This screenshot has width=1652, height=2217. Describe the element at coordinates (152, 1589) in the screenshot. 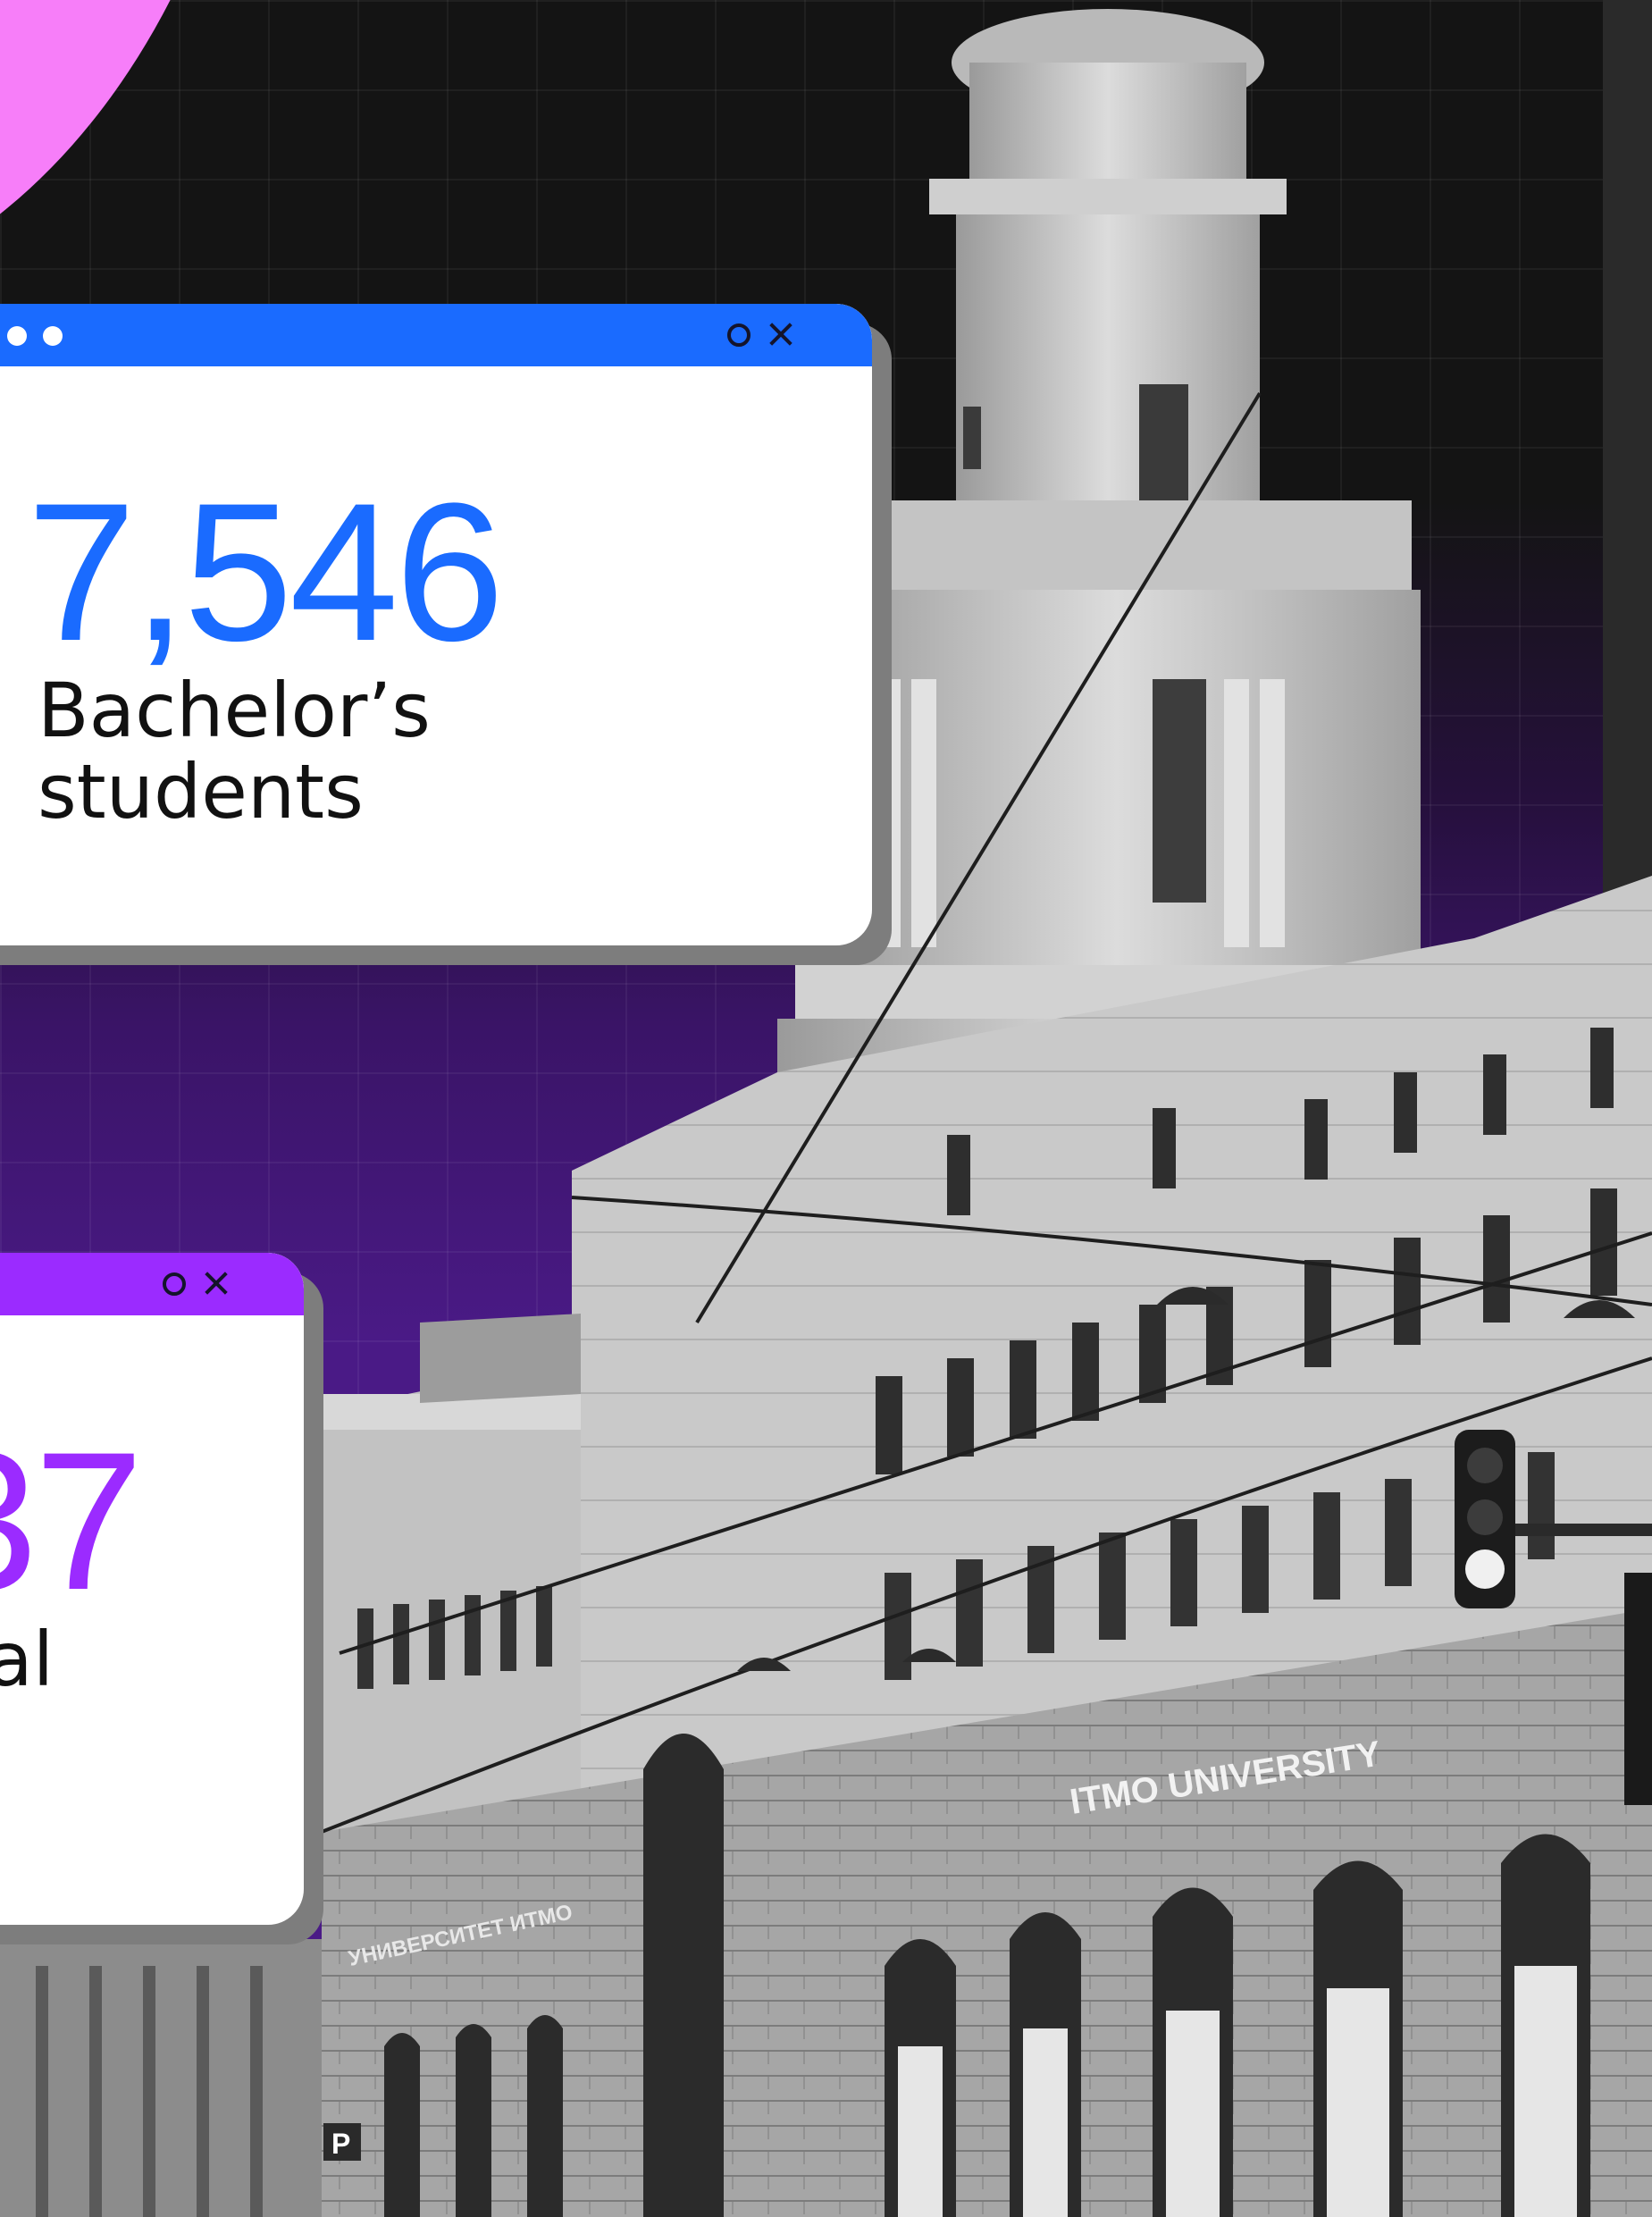

I see `window-body: 37 nal` at that location.